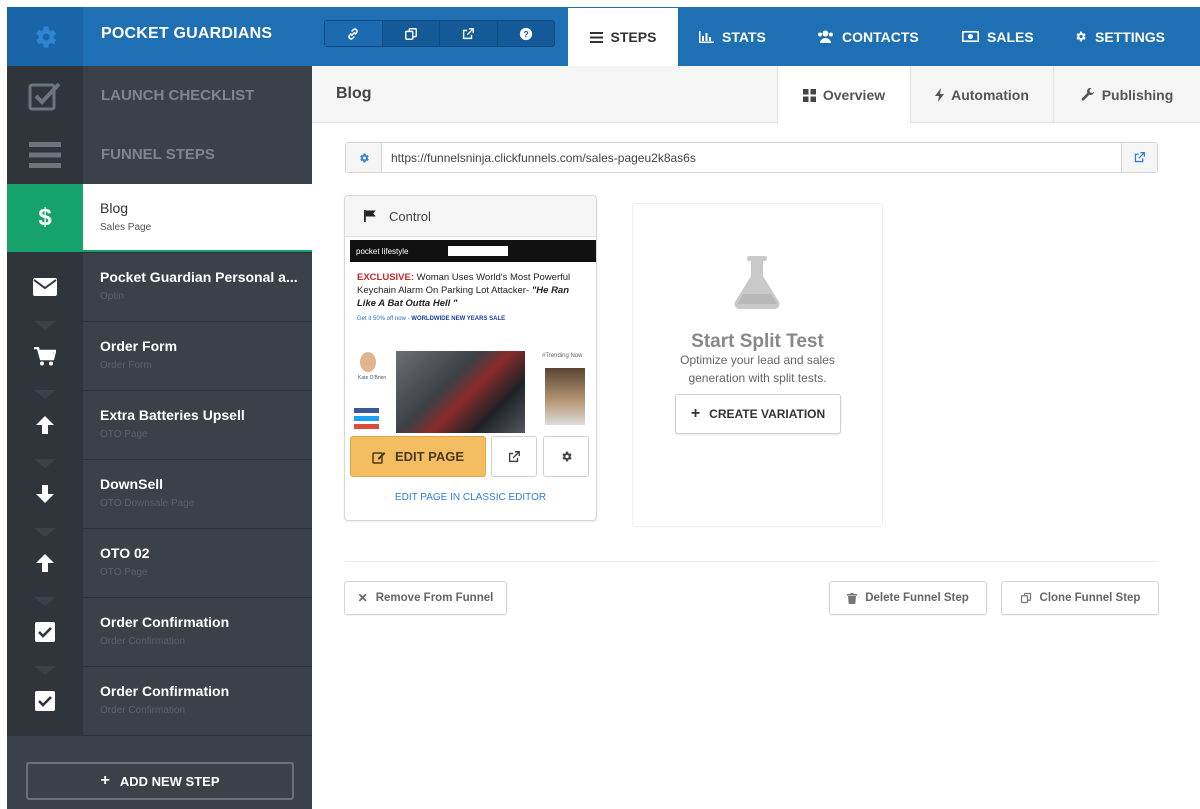  I want to click on envelope-icon, so click(45, 287).